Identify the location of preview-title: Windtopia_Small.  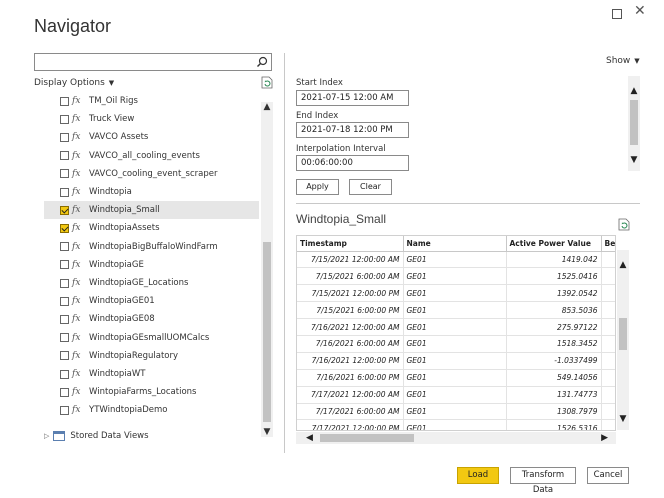
(341, 219).